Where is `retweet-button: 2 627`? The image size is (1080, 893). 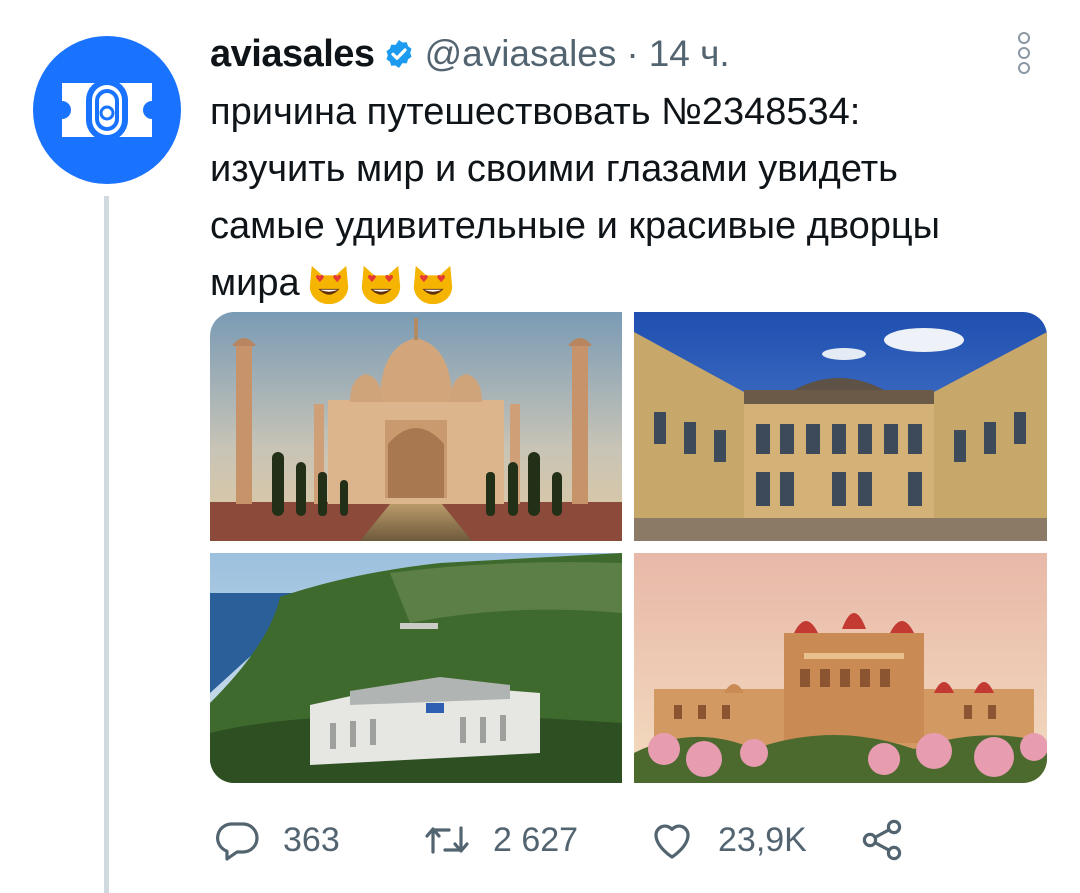
retweet-button: 2 627 is located at coordinates (500, 840).